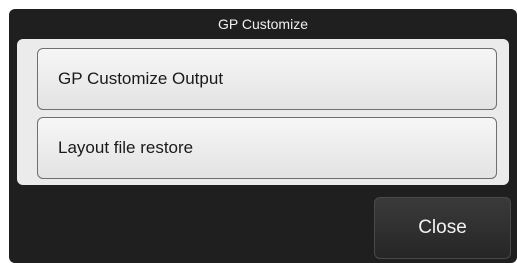 The width and height of the screenshot is (517, 263). I want to click on dialog-title: GP Customize, so click(263, 24).